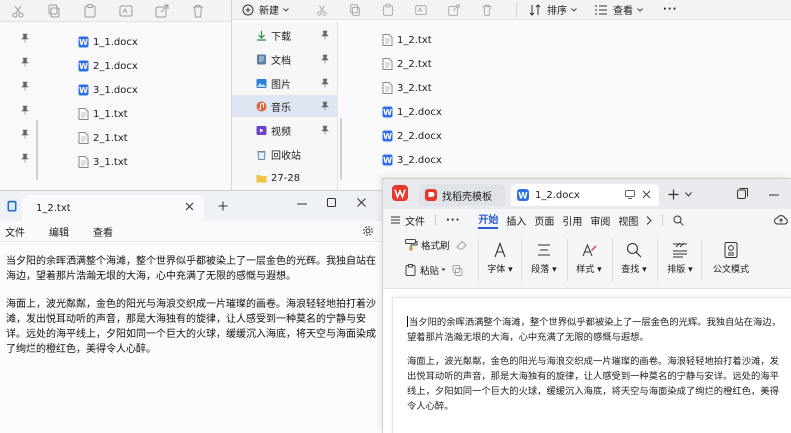  What do you see at coordinates (103, 231) in the screenshot?
I see `menu-view: 查看` at bounding box center [103, 231].